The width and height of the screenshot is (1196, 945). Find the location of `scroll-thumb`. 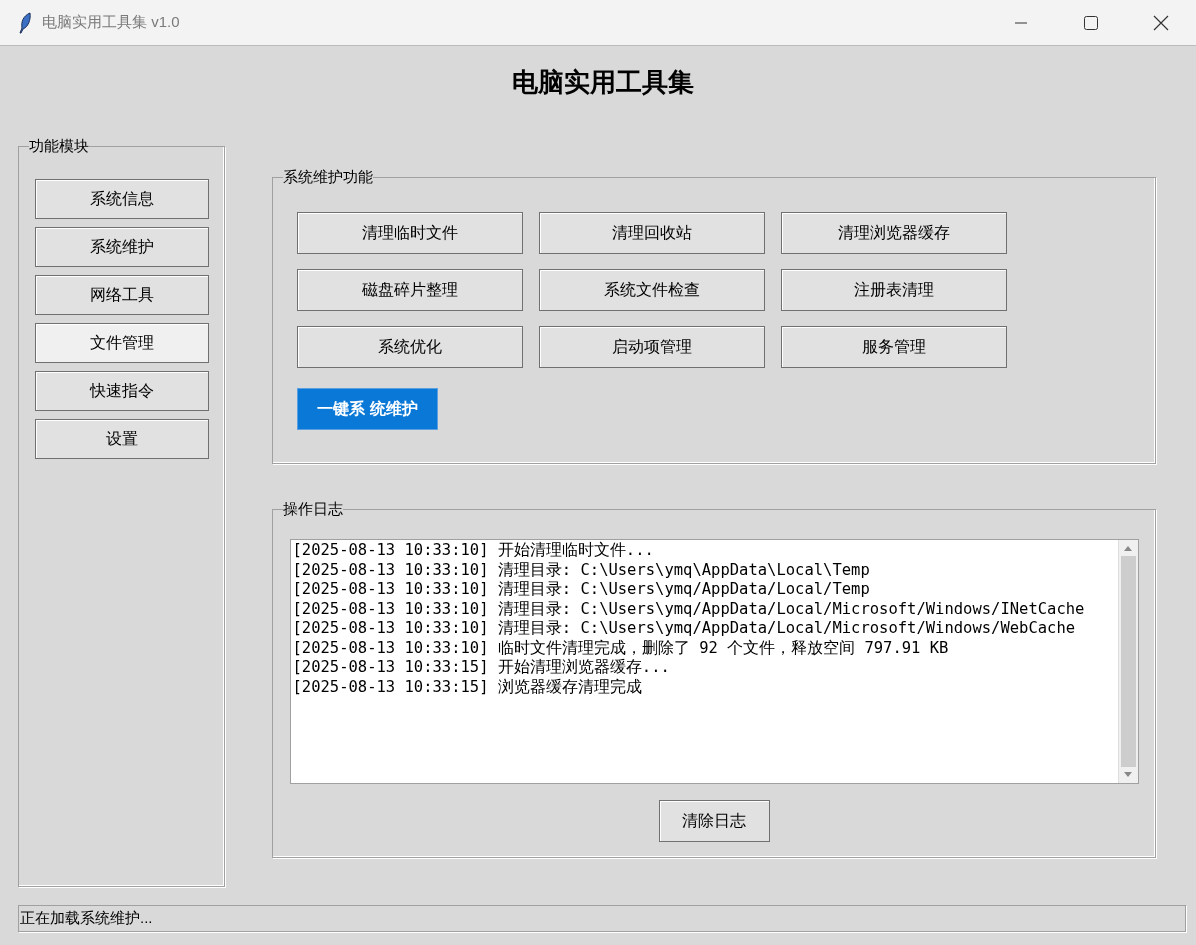

scroll-thumb is located at coordinates (1128, 661).